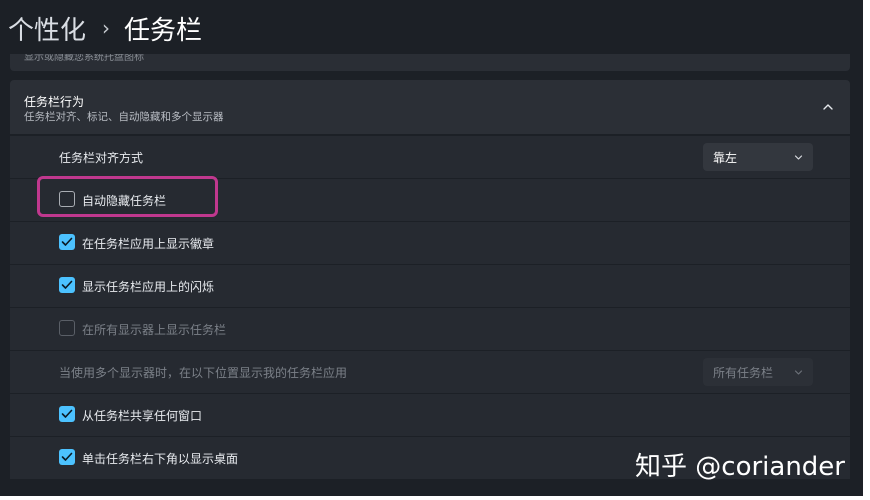 The image size is (870, 500). Describe the element at coordinates (430, 286) in the screenshot. I see `flashing-row: 显示任务栏应用上的闪烁` at that location.